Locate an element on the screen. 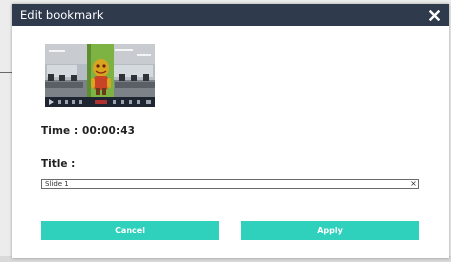 The image size is (451, 262). video-thumbnail-image is located at coordinates (100, 75).